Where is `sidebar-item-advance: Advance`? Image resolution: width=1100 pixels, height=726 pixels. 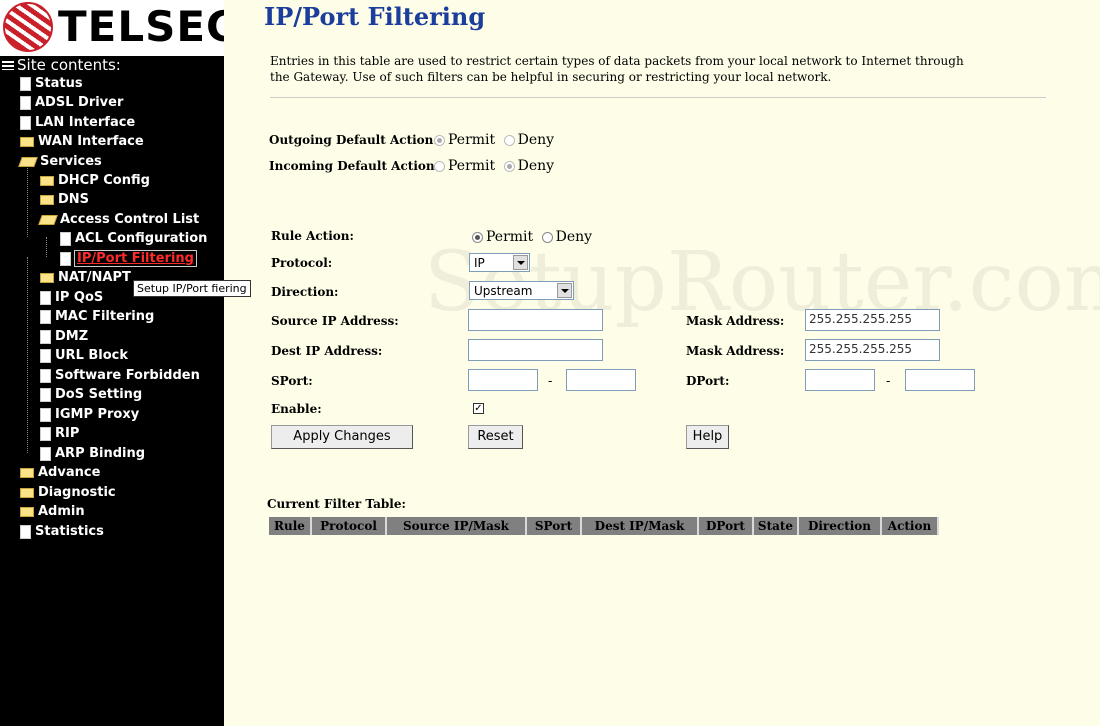 sidebar-item-advance: Advance is located at coordinates (60, 472).